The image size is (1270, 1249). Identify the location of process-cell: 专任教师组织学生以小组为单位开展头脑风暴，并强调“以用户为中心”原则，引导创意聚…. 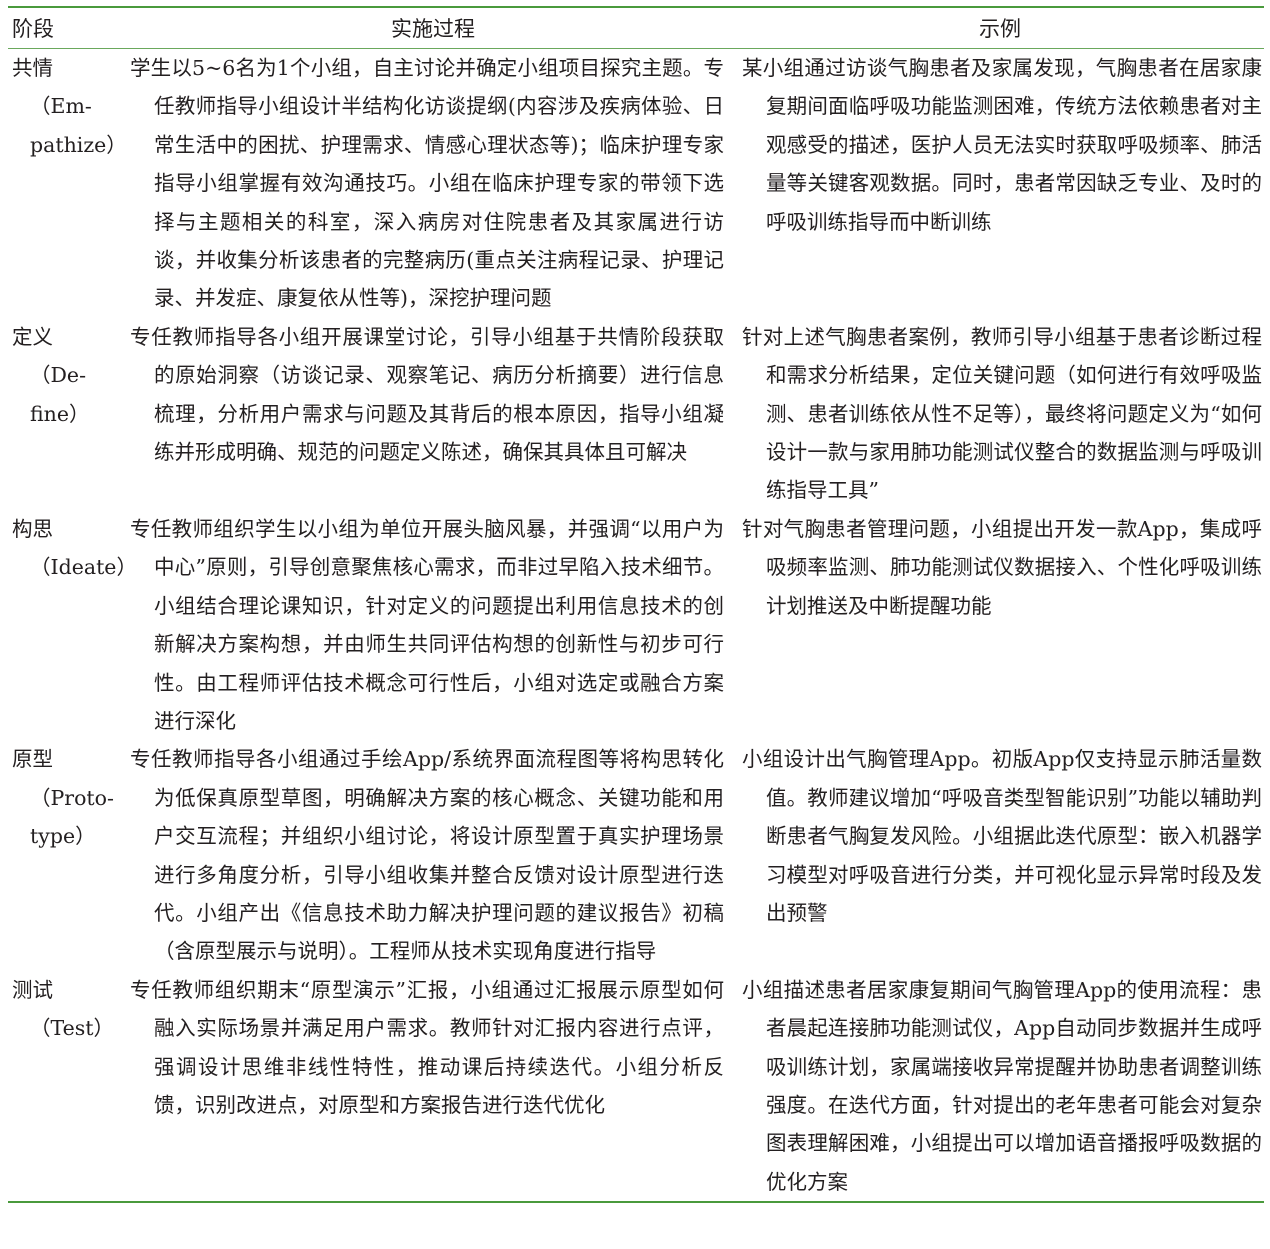
(433, 625).